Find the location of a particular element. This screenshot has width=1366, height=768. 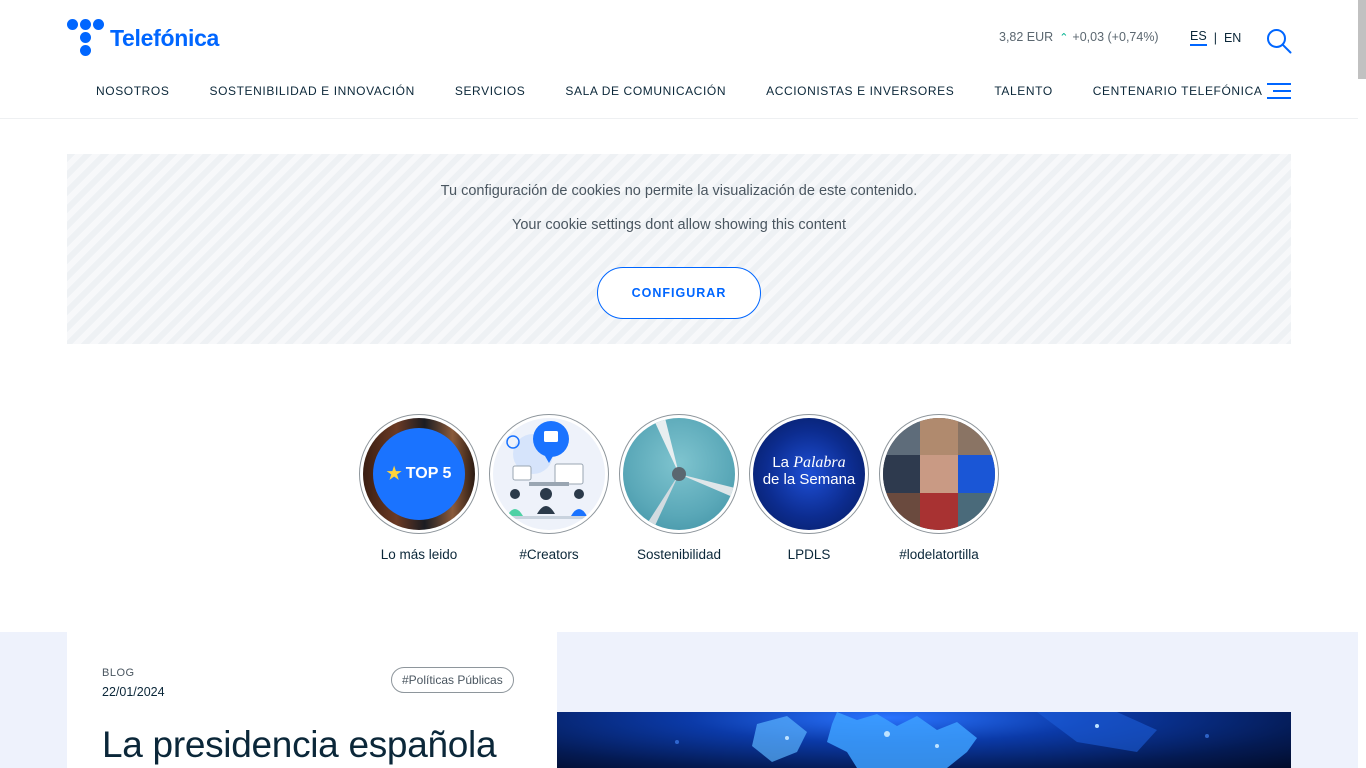

article-headline: La presidencia española is located at coordinates (299, 745).